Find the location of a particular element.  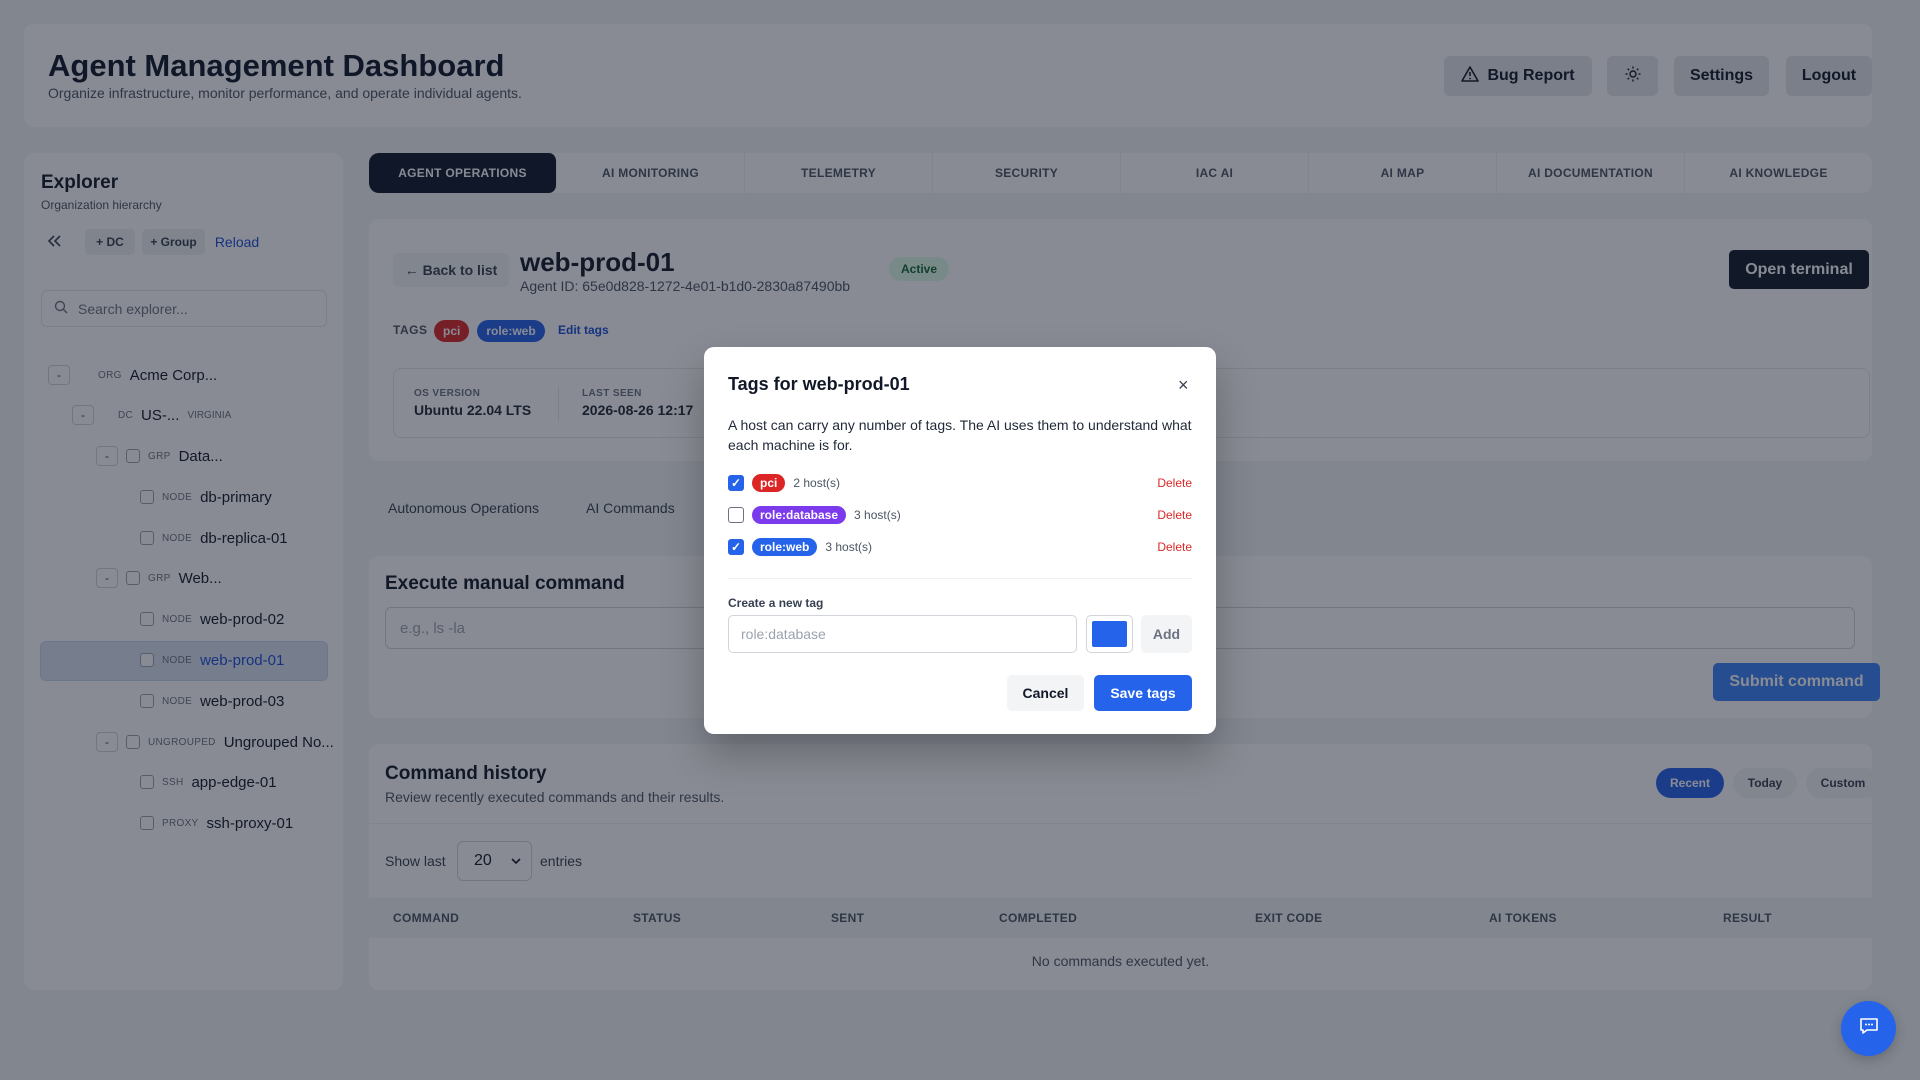

chat-button is located at coordinates (1868, 1028).